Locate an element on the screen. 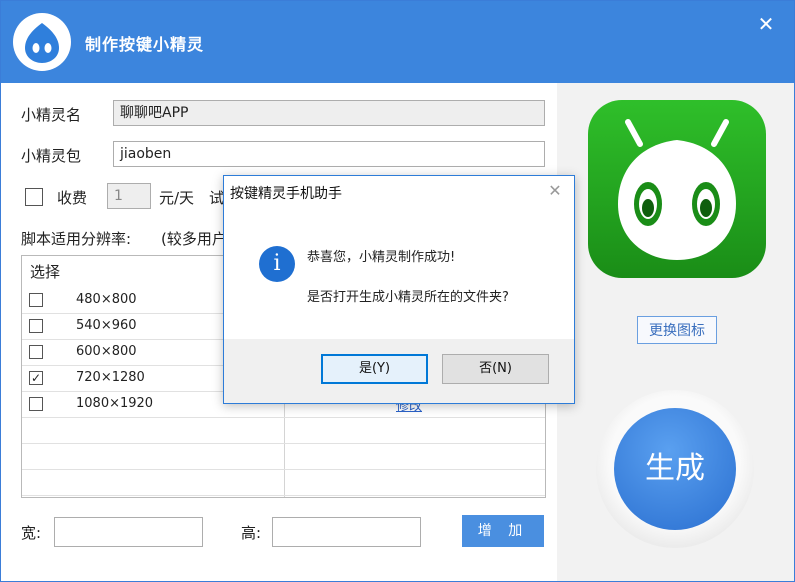 Image resolution: width=795 pixels, height=582 pixels. width-label: 宽: is located at coordinates (31, 533).